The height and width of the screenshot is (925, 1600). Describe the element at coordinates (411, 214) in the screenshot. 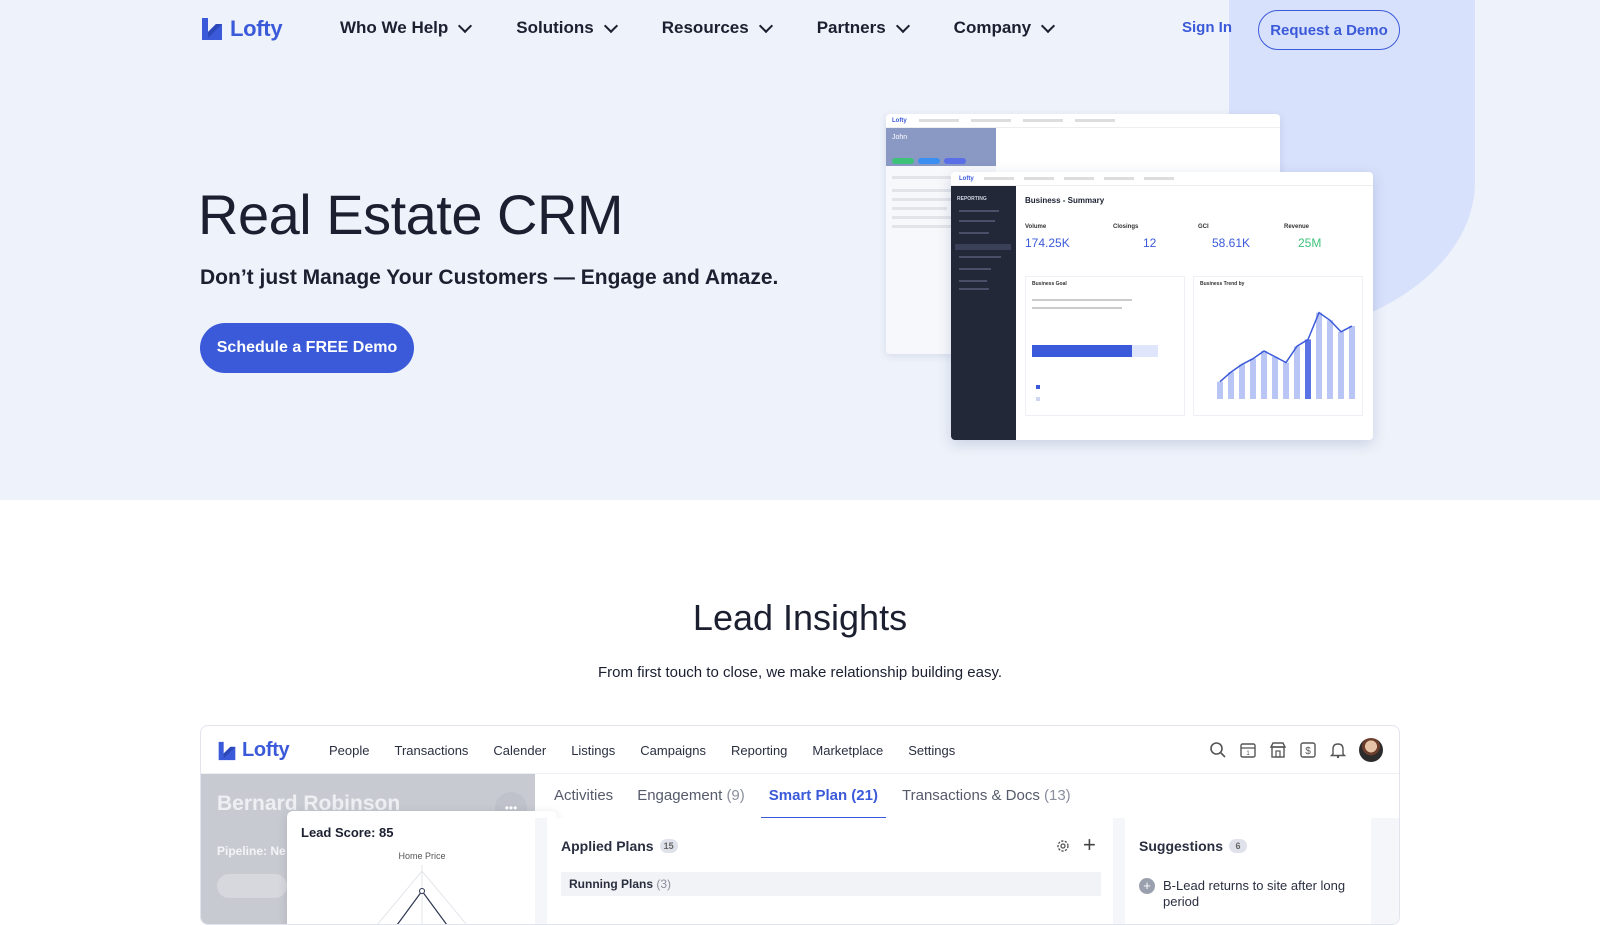

I see `hero-title: Real Estate CRM` at that location.